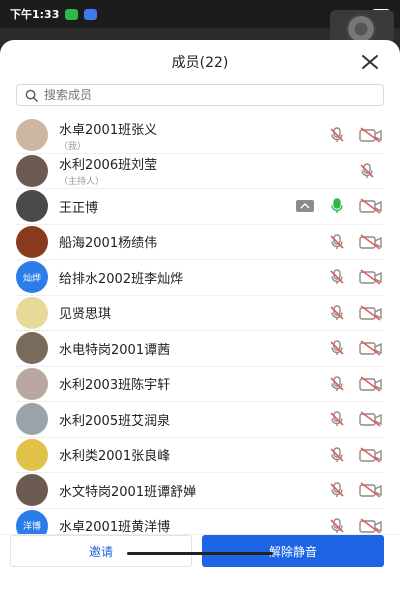 The width and height of the screenshot is (400, 600). I want to click on close-icon, so click(370, 62).